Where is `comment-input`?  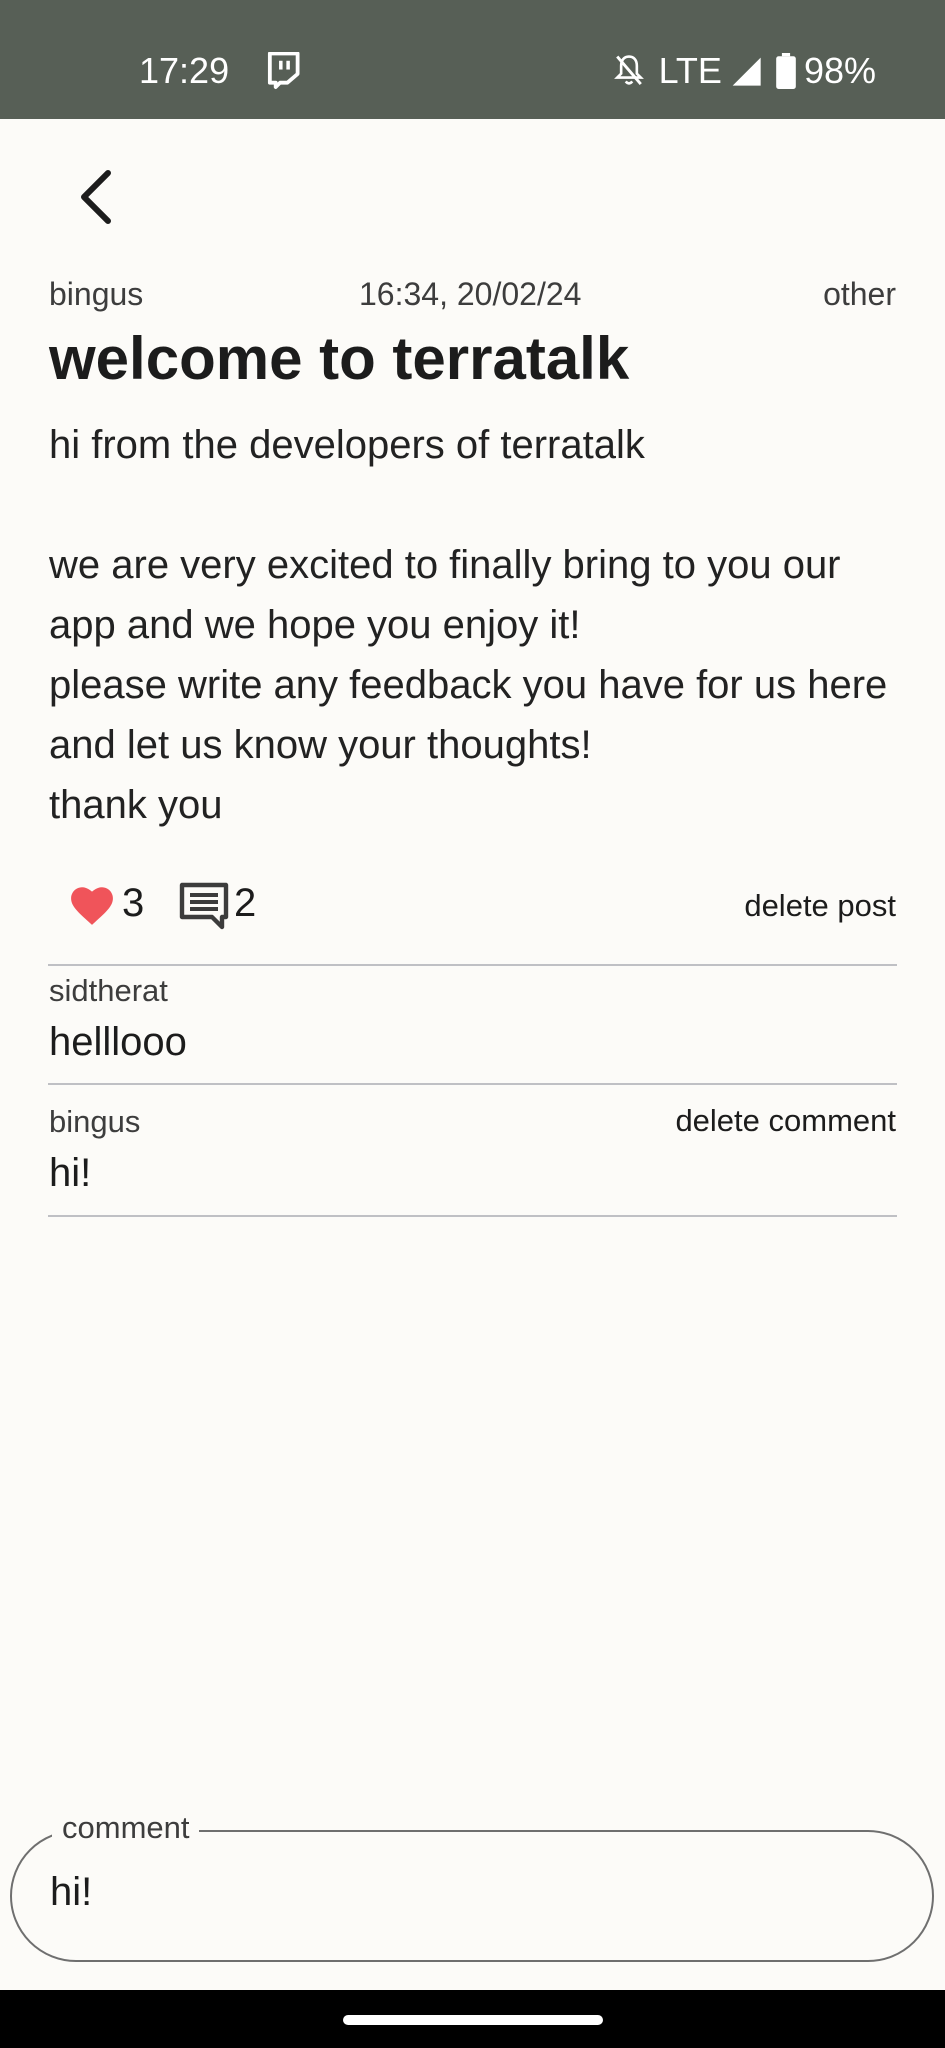
comment-input is located at coordinates (470, 1892).